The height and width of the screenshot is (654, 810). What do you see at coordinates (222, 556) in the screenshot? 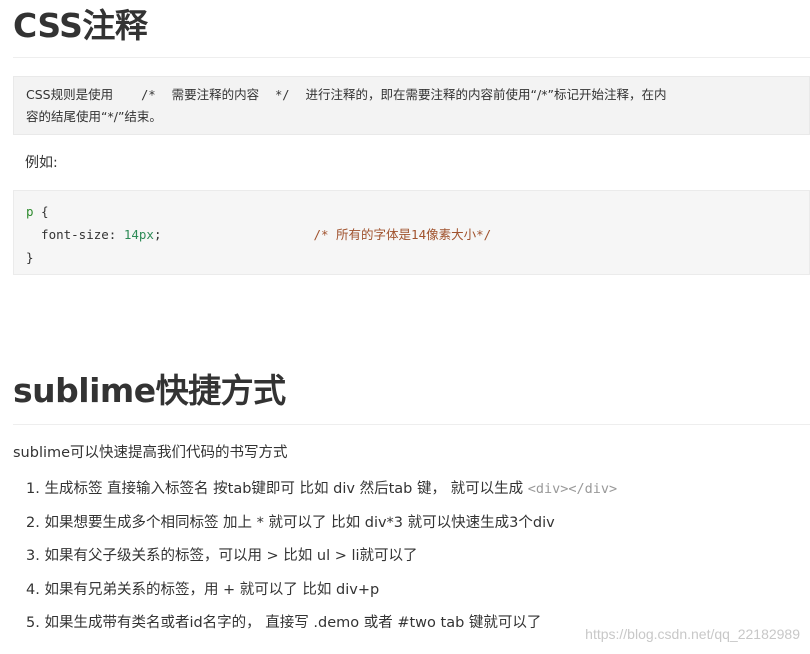
I see `list-item: 3. 如果有父子级关系的标签，可以用 > 比如 ul > li就可以了` at bounding box center [222, 556].